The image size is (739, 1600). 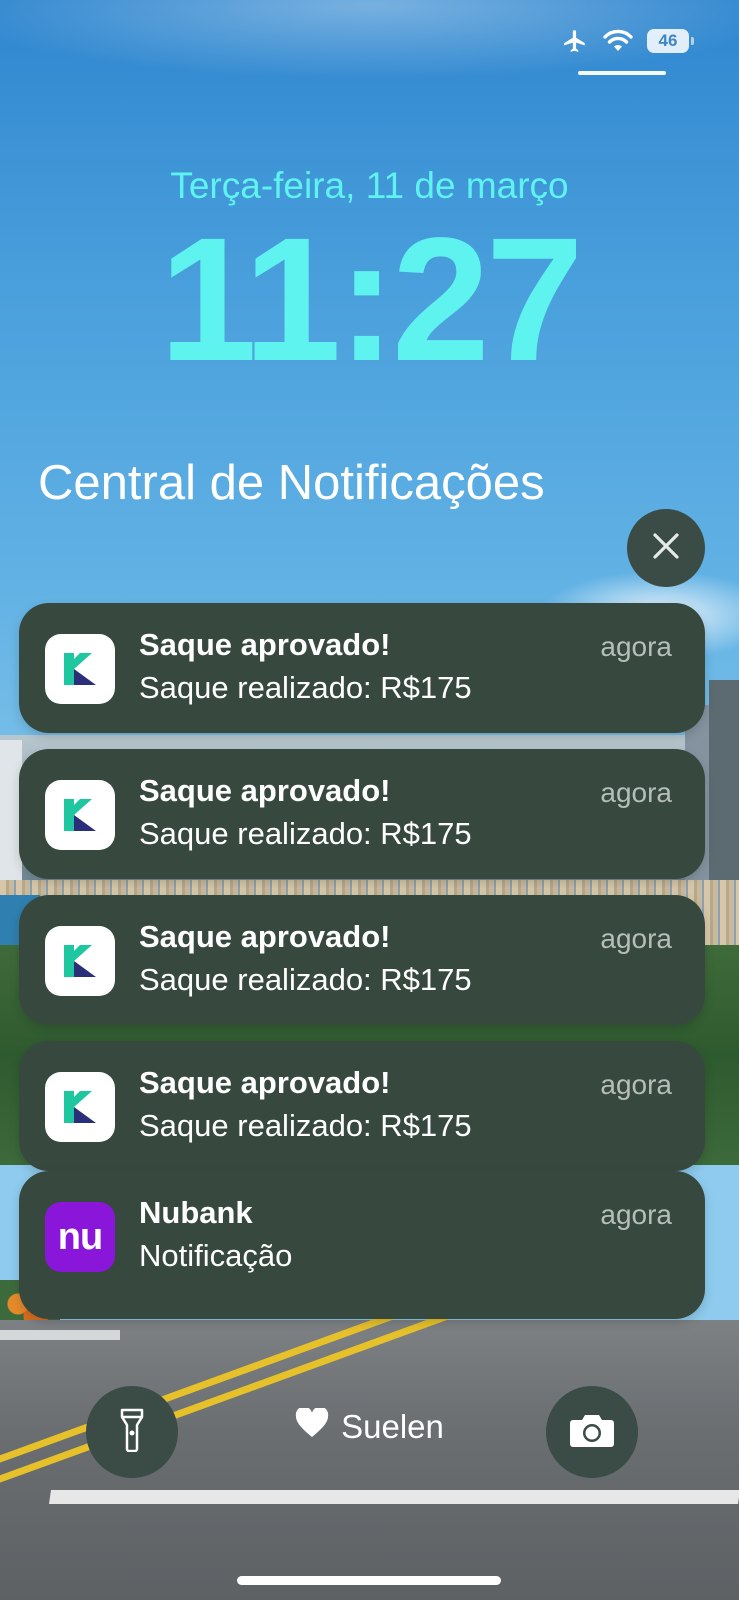 What do you see at coordinates (724, 780) in the screenshot?
I see `wallpaper-building` at bounding box center [724, 780].